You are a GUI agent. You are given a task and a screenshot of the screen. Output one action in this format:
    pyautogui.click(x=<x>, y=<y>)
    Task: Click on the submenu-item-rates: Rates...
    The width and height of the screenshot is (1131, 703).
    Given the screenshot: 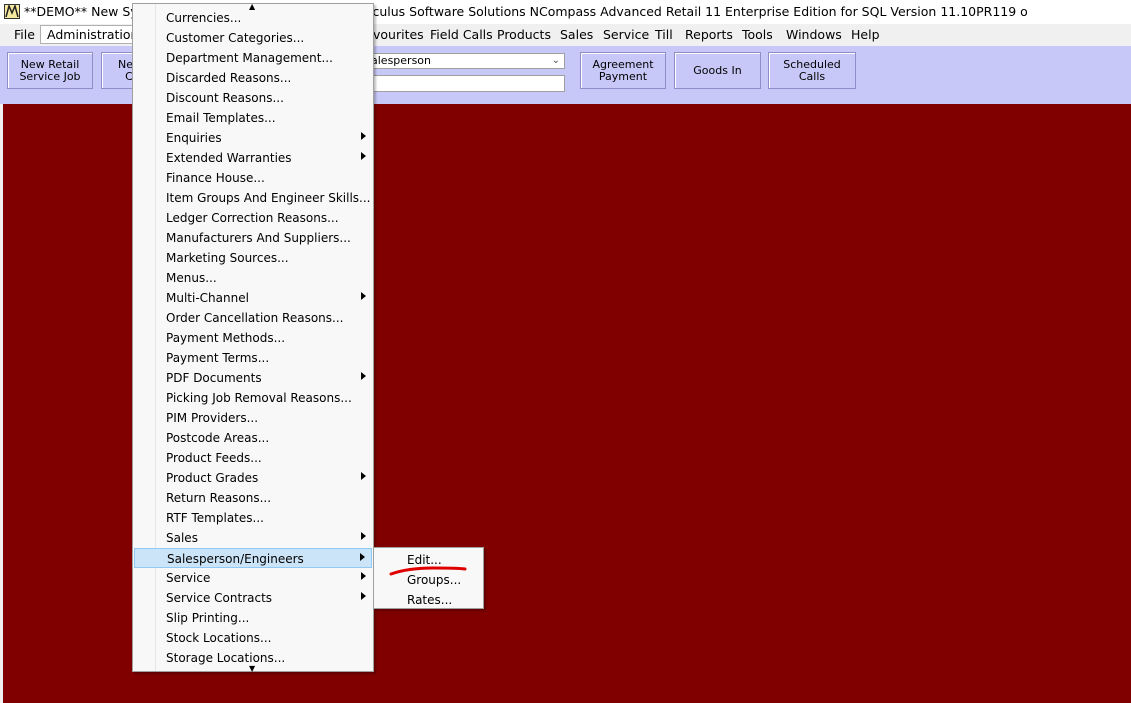 What is the action you would take?
    pyautogui.click(x=428, y=600)
    